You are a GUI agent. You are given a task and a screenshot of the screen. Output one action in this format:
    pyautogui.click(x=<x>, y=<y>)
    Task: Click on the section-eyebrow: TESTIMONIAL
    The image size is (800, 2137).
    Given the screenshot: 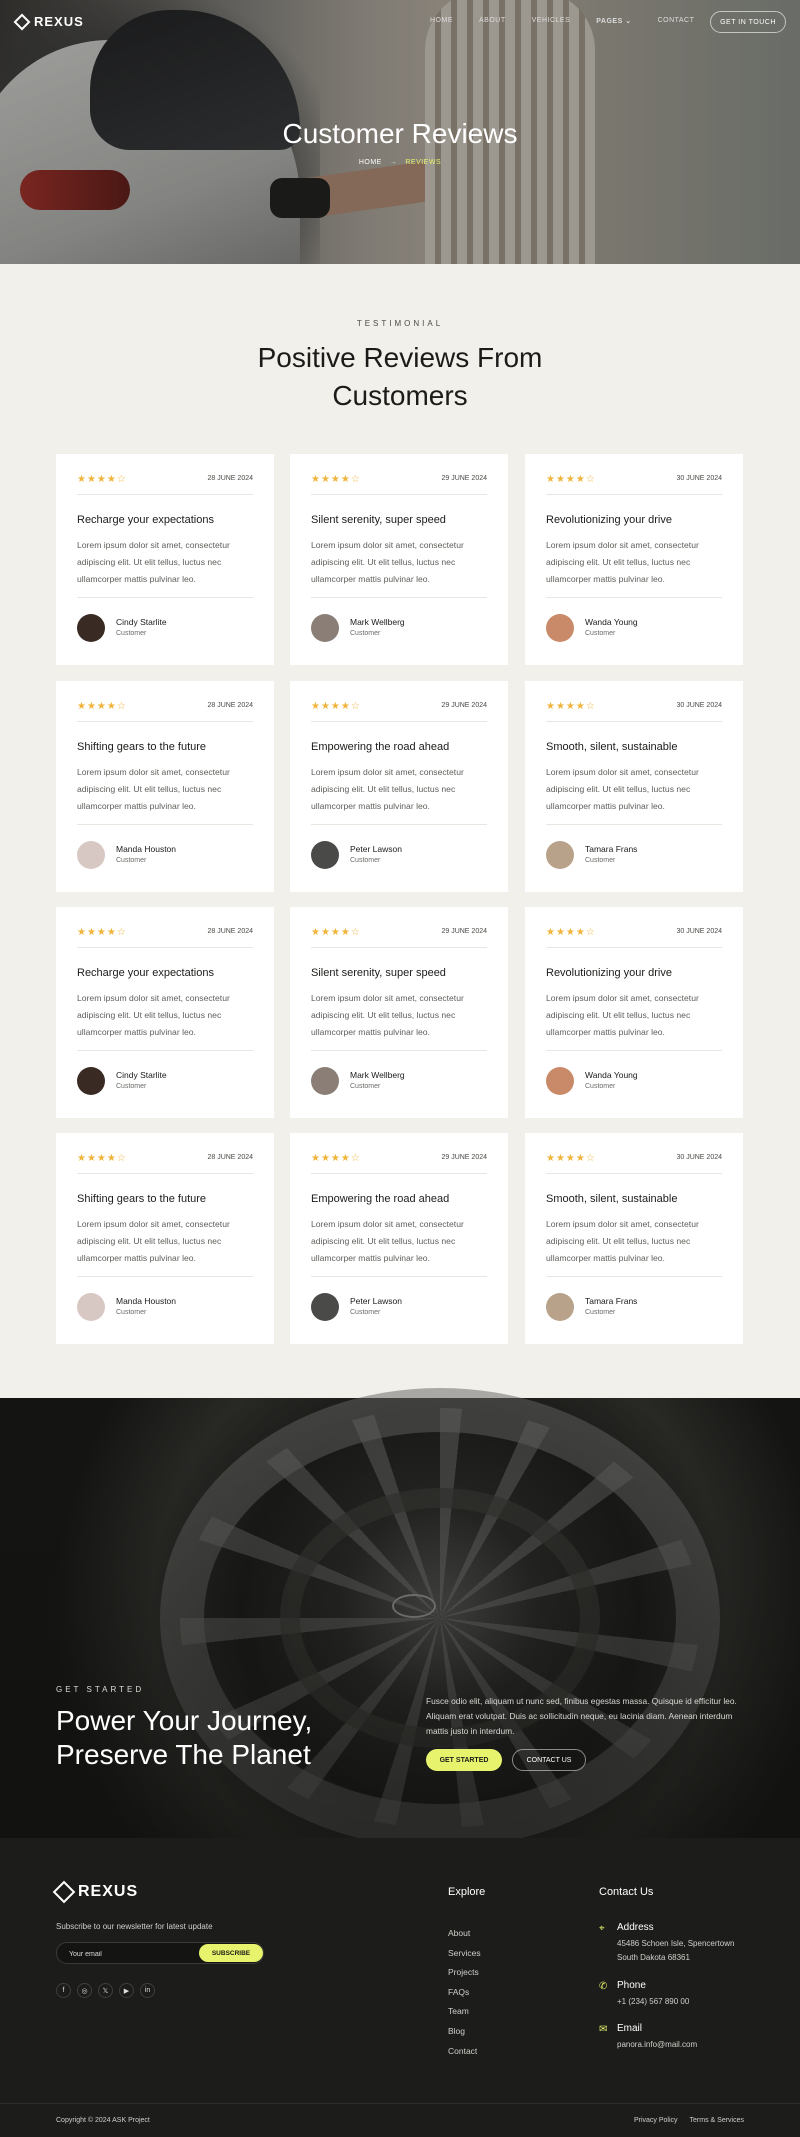 What is the action you would take?
    pyautogui.click(x=400, y=323)
    